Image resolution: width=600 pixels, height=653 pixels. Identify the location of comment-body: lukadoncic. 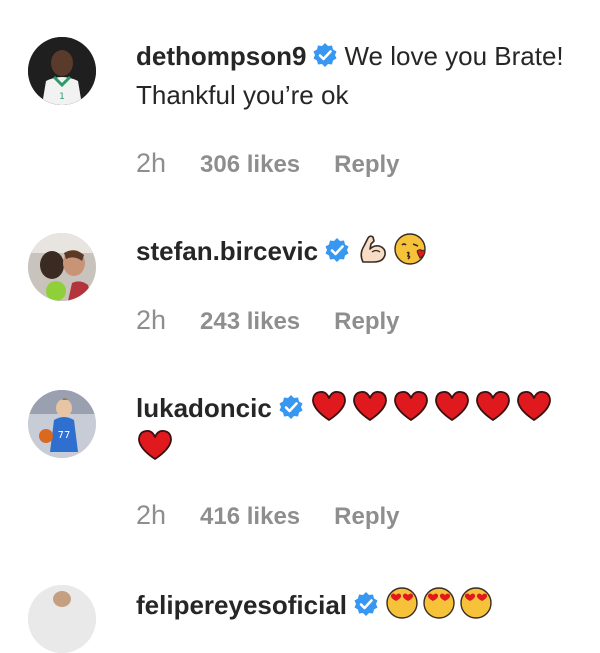
(356, 428).